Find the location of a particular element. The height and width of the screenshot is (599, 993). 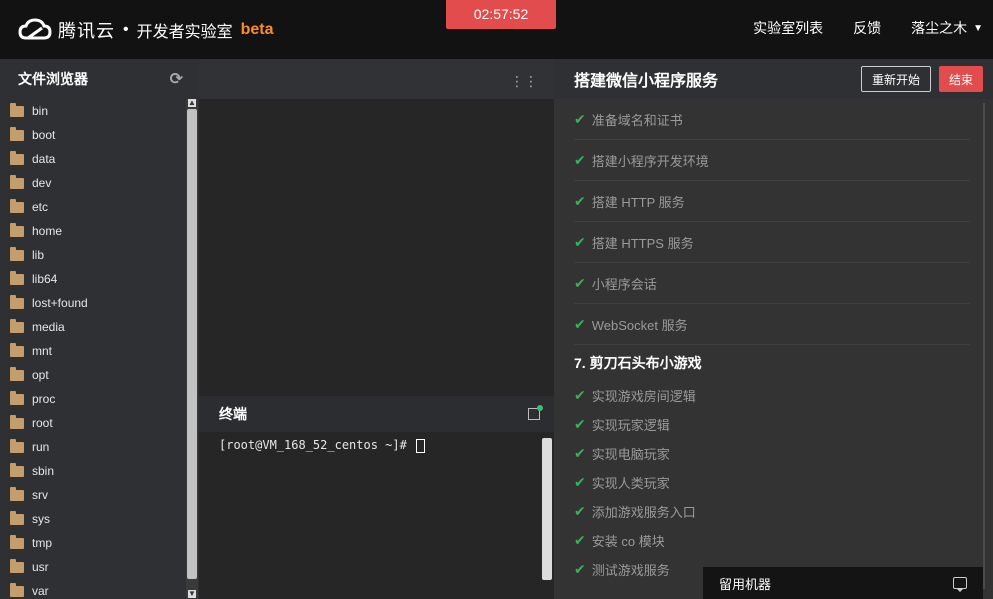

keep-machine-label: 留用机器 is located at coordinates (745, 584).